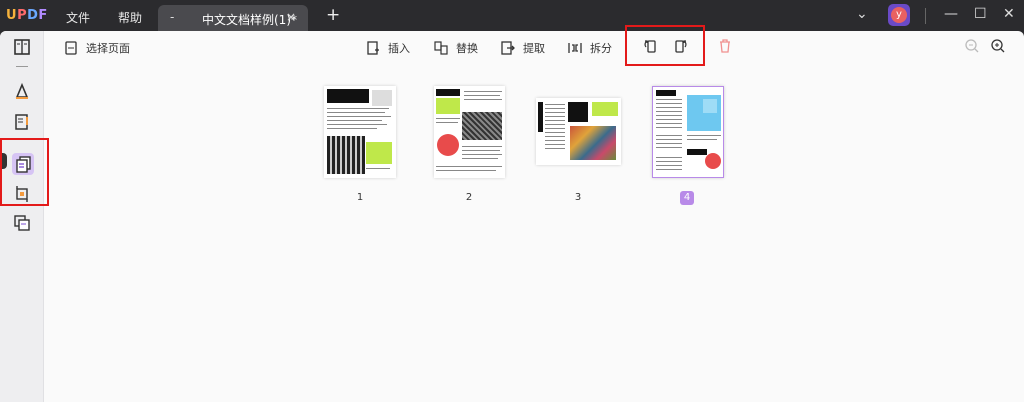  I want to click on insert-button: 插入, so click(388, 48).